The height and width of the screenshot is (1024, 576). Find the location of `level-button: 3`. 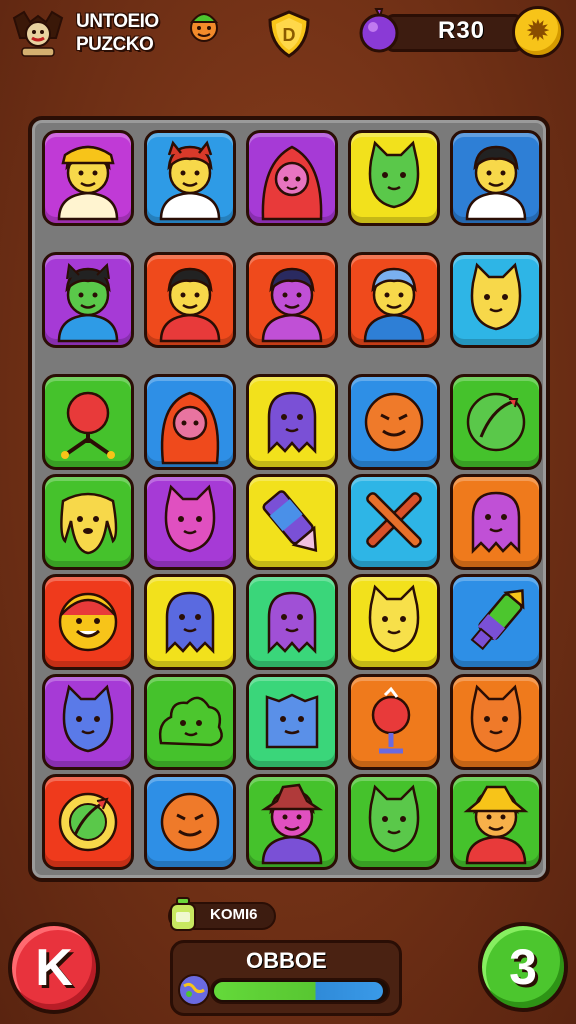

level-button: 3 is located at coordinates (523, 967).